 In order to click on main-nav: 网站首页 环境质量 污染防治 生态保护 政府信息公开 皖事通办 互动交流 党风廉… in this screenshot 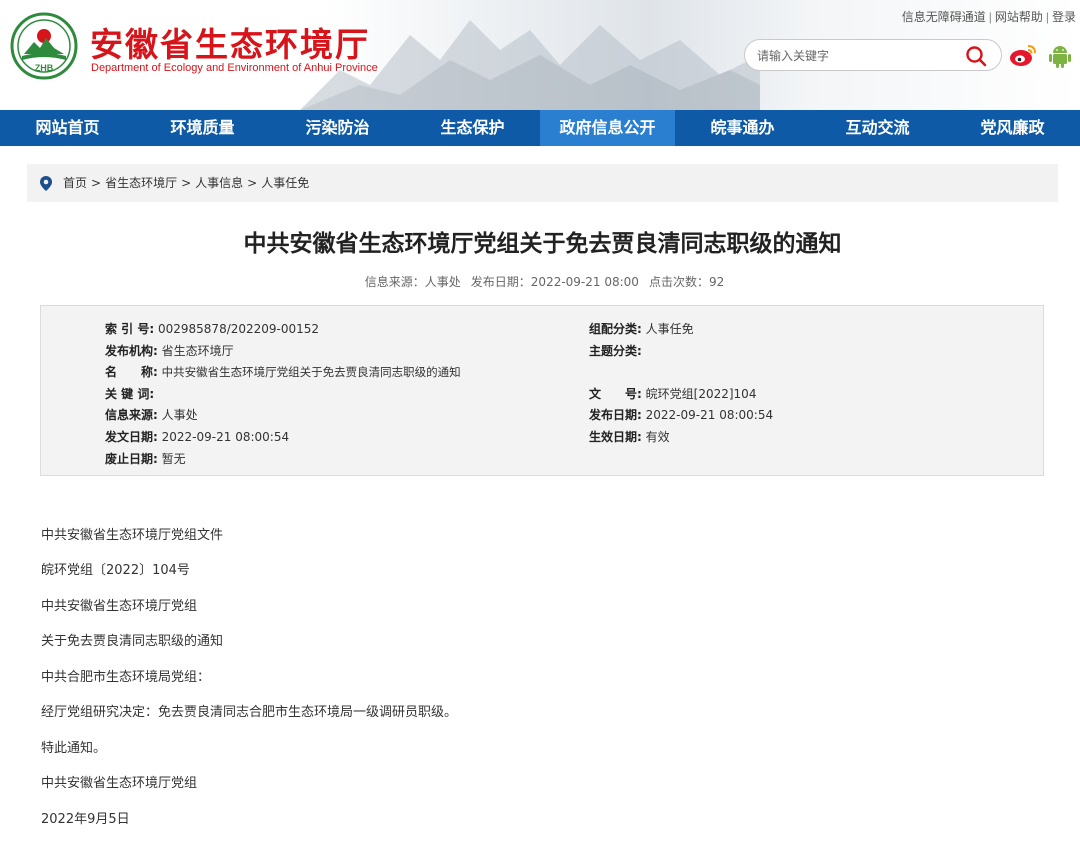, I will do `click(540, 128)`.